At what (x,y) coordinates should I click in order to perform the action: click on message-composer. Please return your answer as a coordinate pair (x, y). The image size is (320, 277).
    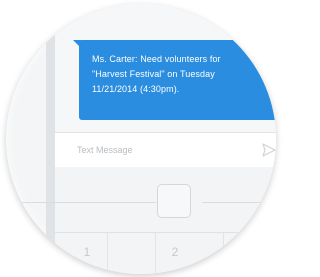
    Looking at the image, I should click on (165, 150).